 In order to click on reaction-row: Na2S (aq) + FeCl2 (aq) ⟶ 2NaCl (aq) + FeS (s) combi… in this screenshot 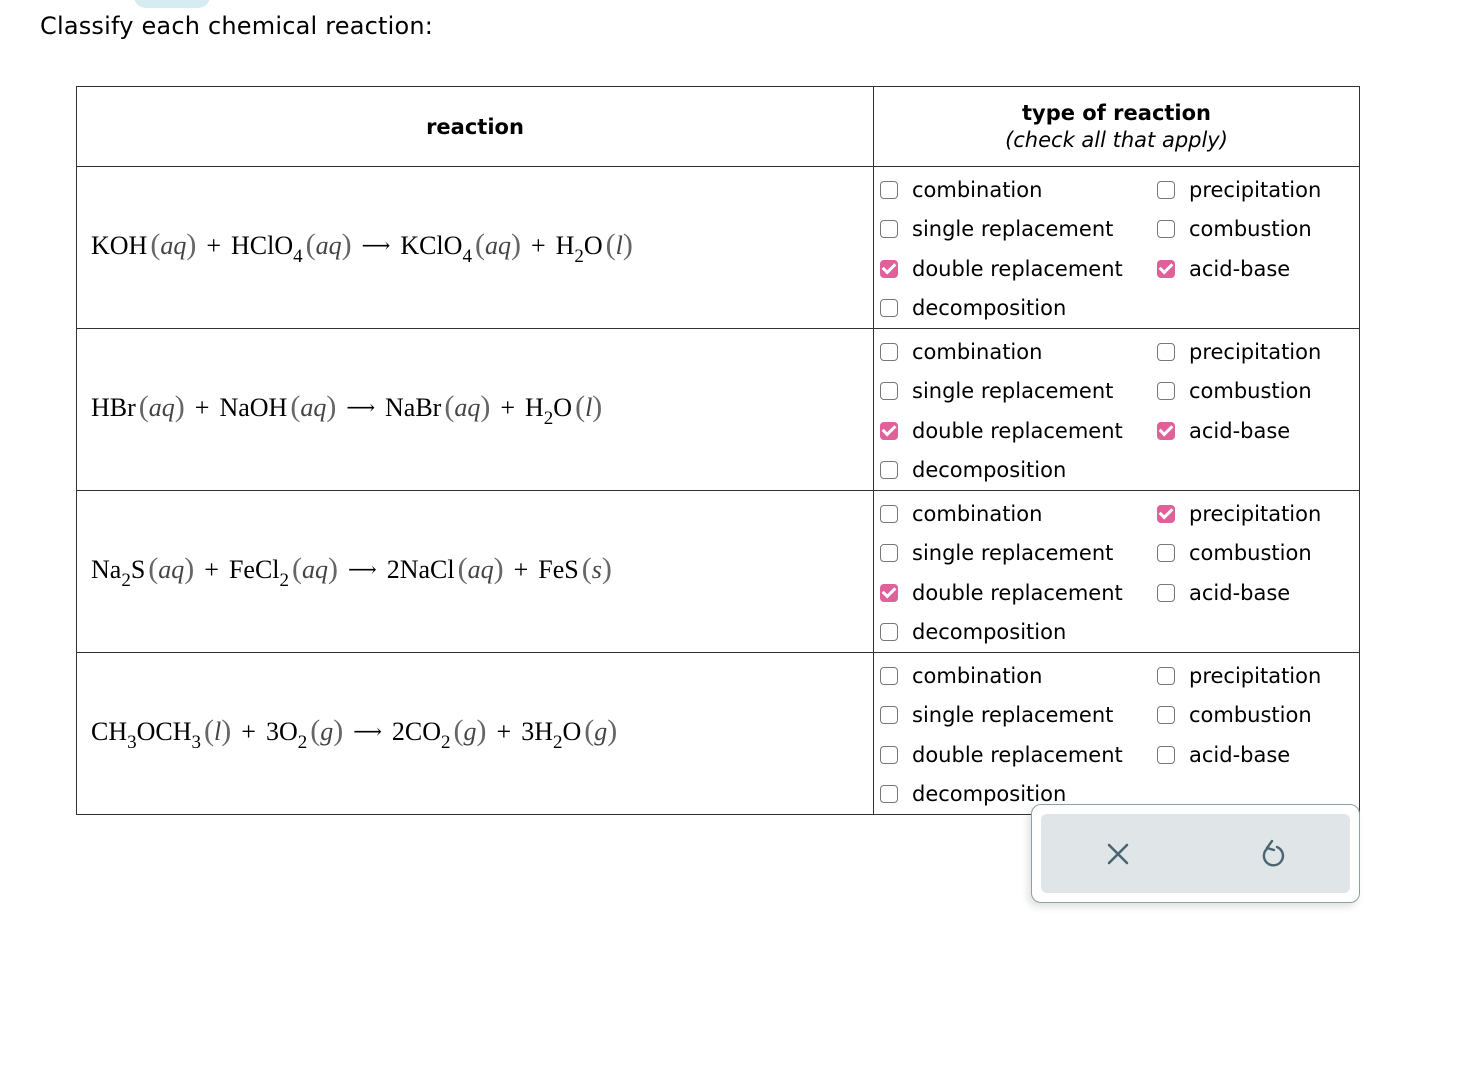, I will do `click(718, 571)`.